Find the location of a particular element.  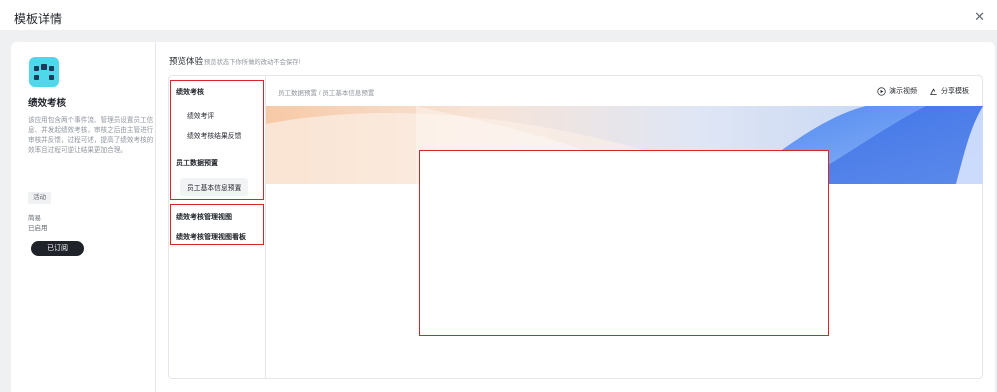

nav-item-evaluation: 绩效考评 is located at coordinates (200, 115).